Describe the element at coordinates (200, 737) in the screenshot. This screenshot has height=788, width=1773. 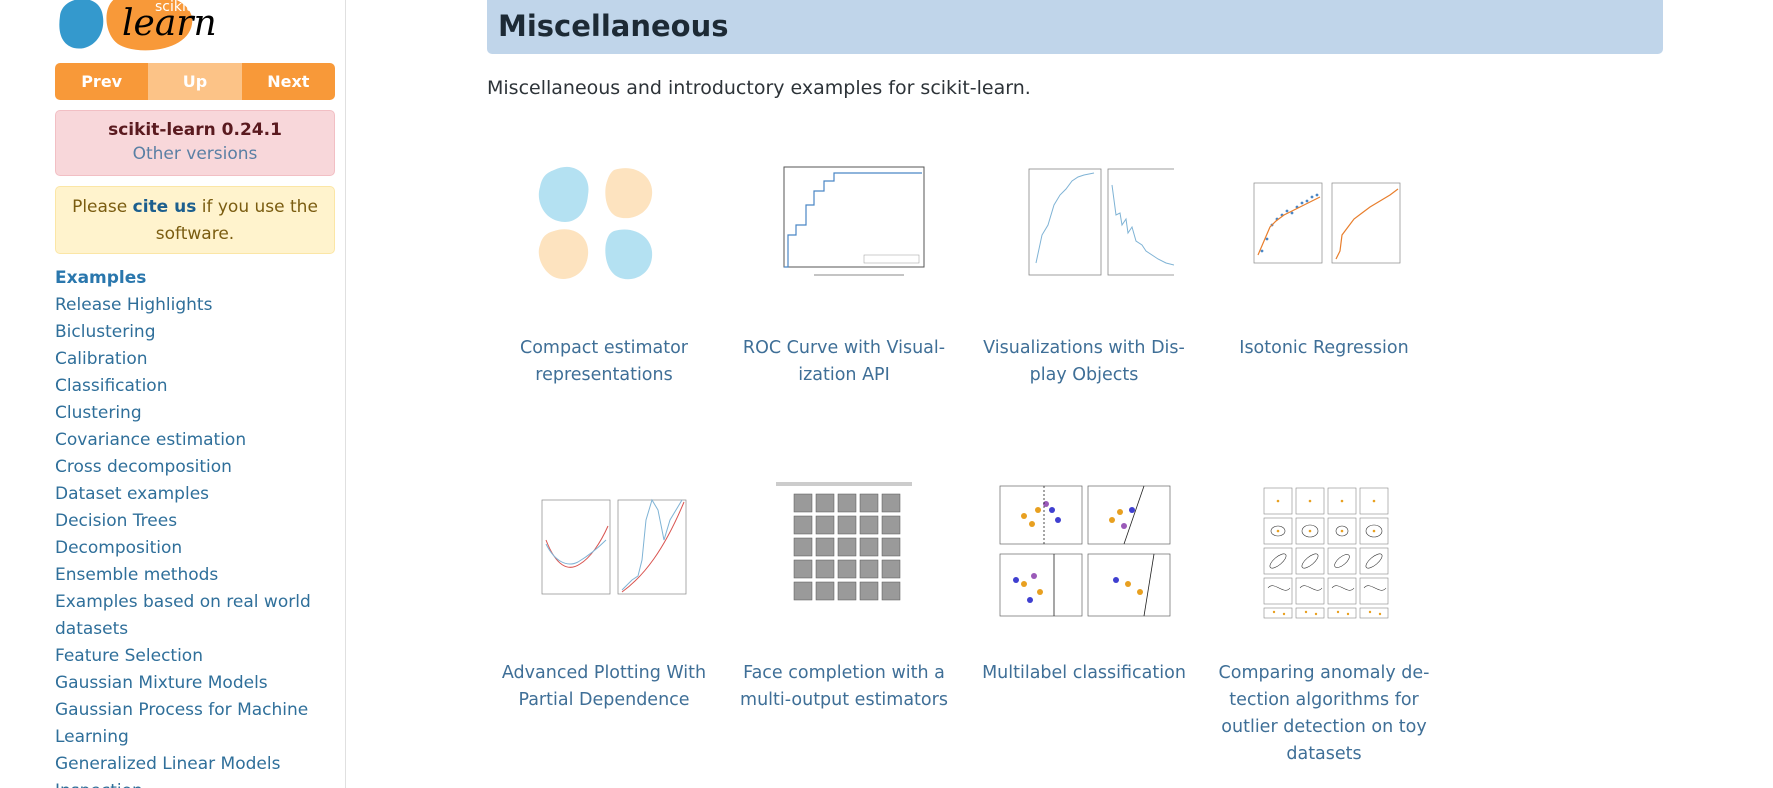
I see `sidebar-item-gaussian-process-cont: Learning` at that location.